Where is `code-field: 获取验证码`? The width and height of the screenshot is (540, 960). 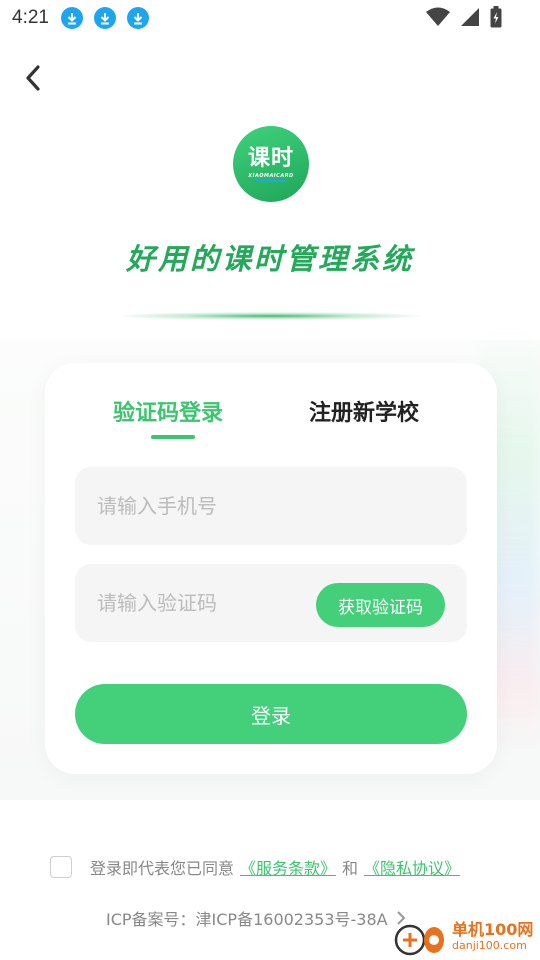
code-field: 获取验证码 is located at coordinates (271, 603).